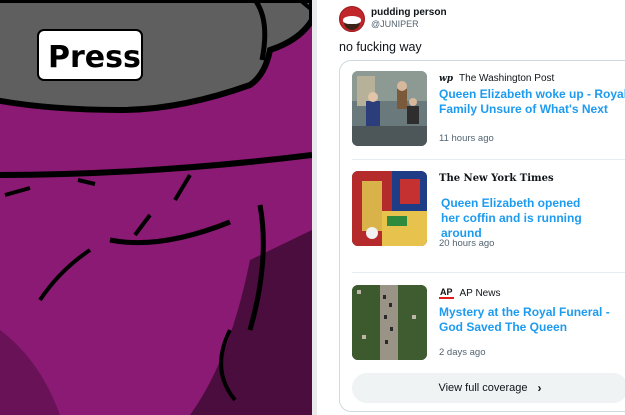  I want to click on news-source-name: AP News, so click(480, 293).